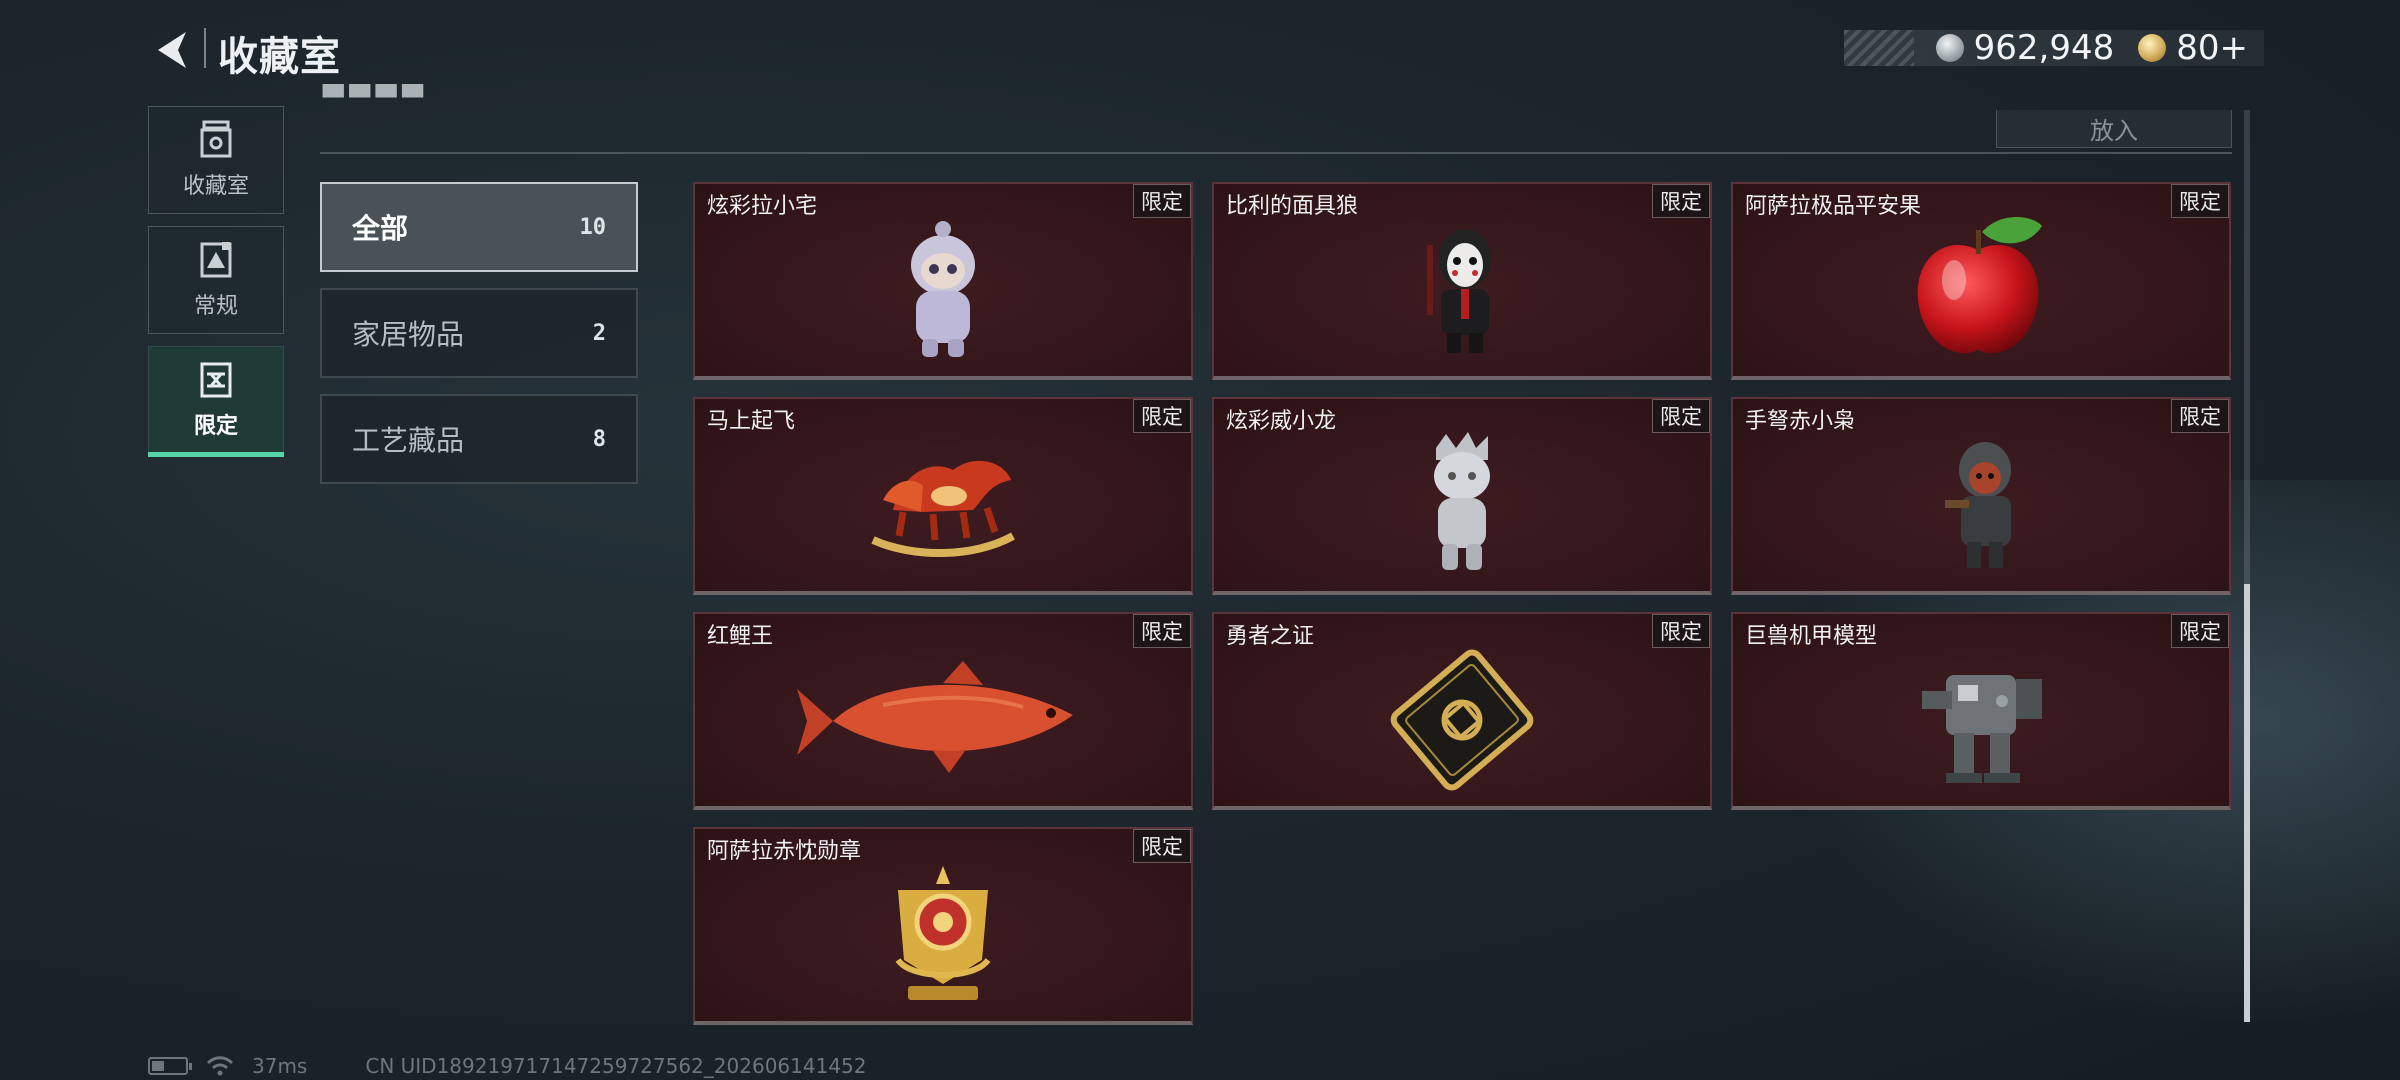 The image size is (2400, 1080). I want to click on category-label: 家居物品, so click(408, 334).